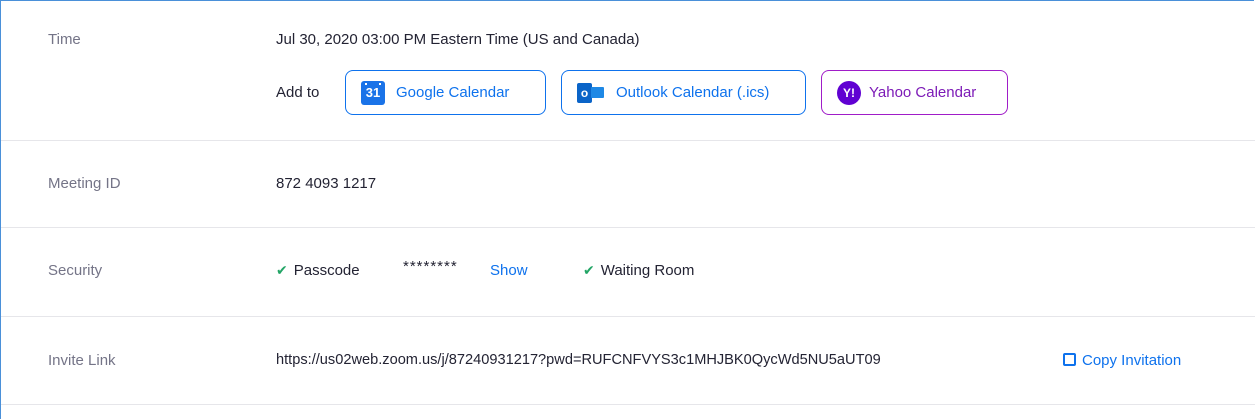  I want to click on waiting-room-label: Waiting Room, so click(647, 270).